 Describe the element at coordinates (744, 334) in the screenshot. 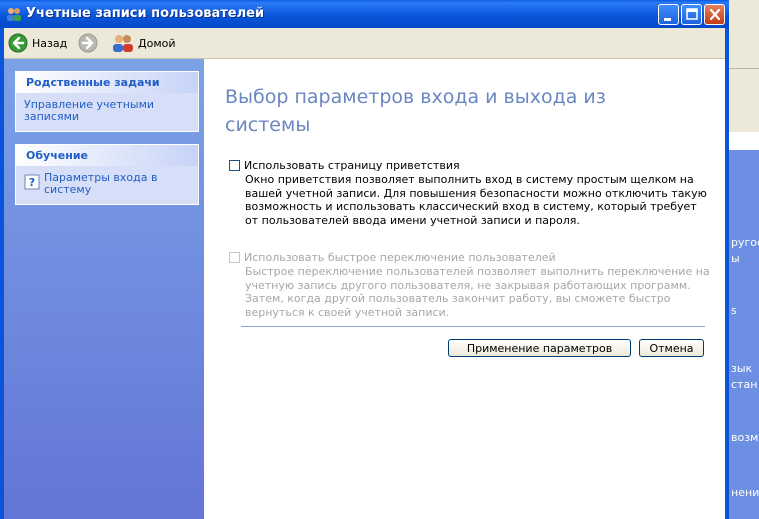

I see `background-window-panel` at that location.